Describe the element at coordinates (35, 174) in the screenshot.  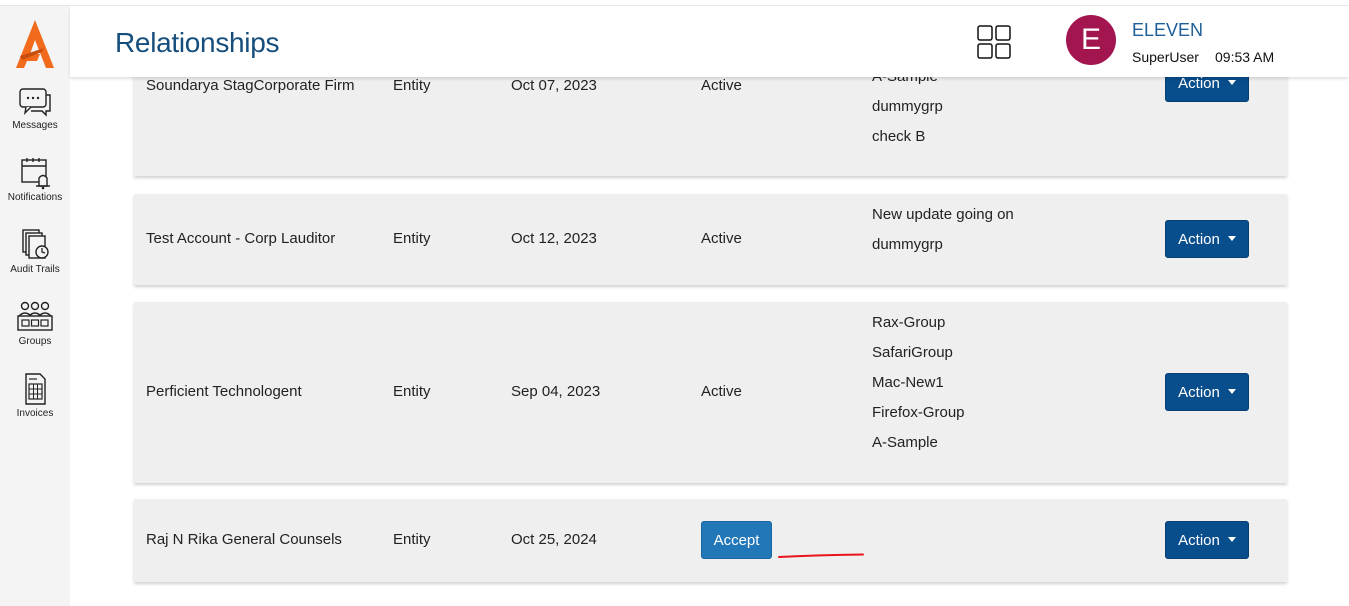
I see `notifications-icon` at that location.